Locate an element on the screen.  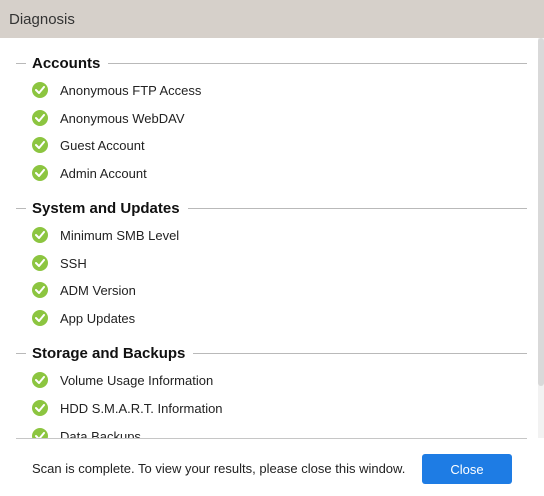
item-label: HDD S.M.A.R.T. Information is located at coordinates (141, 408).